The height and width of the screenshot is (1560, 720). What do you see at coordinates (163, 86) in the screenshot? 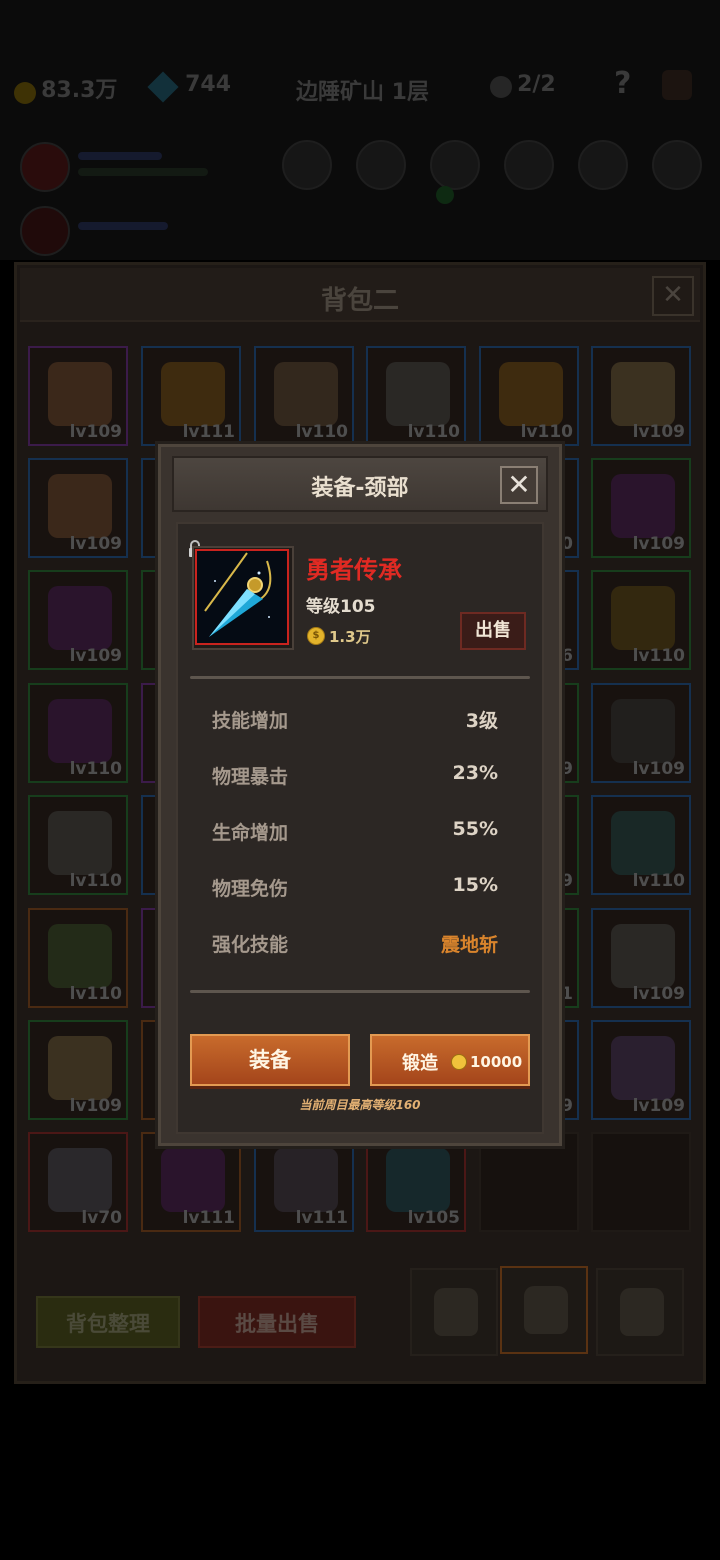
I see `gem-icon` at bounding box center [163, 86].